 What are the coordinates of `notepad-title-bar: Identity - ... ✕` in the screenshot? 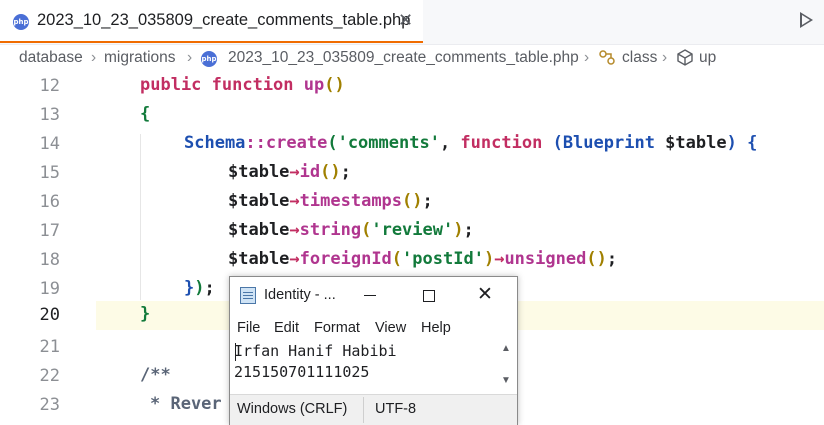 It's located at (373, 296).